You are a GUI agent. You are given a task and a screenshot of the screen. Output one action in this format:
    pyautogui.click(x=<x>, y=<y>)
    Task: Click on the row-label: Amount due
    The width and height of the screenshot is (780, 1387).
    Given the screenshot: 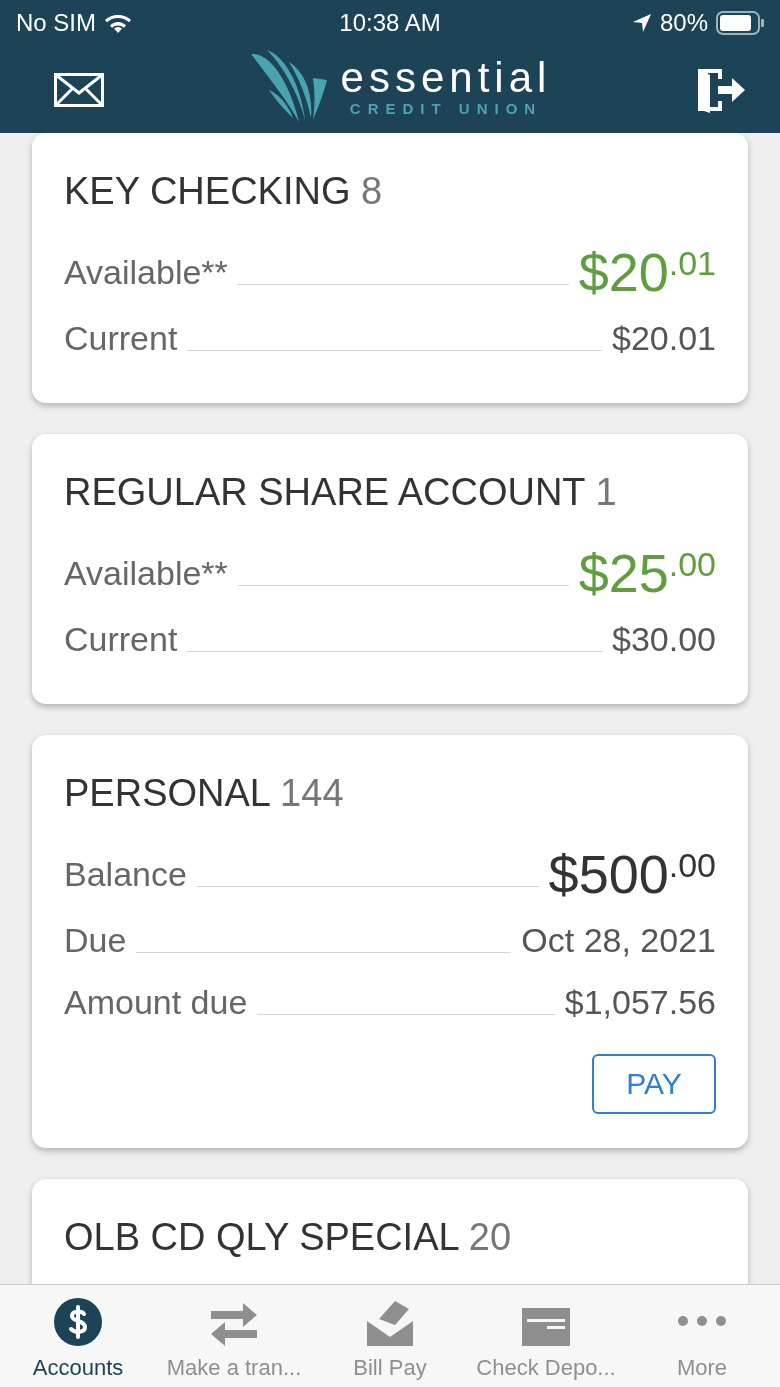 What is the action you would take?
    pyautogui.click(x=156, y=1002)
    